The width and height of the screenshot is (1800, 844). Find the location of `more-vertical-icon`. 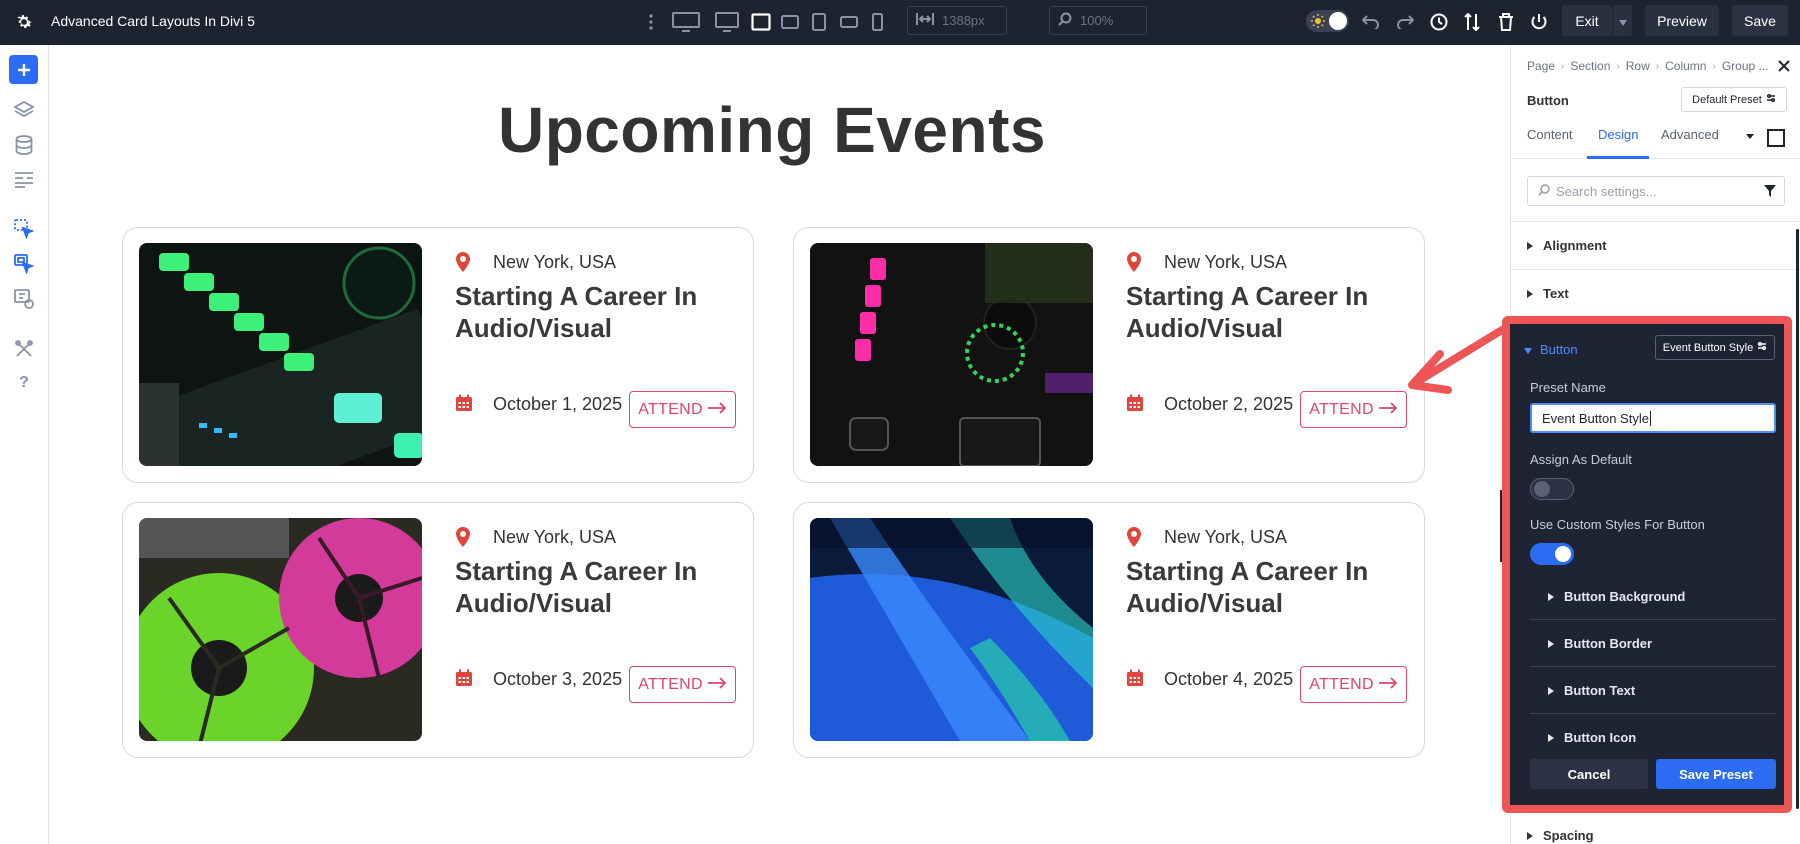

more-vertical-icon is located at coordinates (651, 22).